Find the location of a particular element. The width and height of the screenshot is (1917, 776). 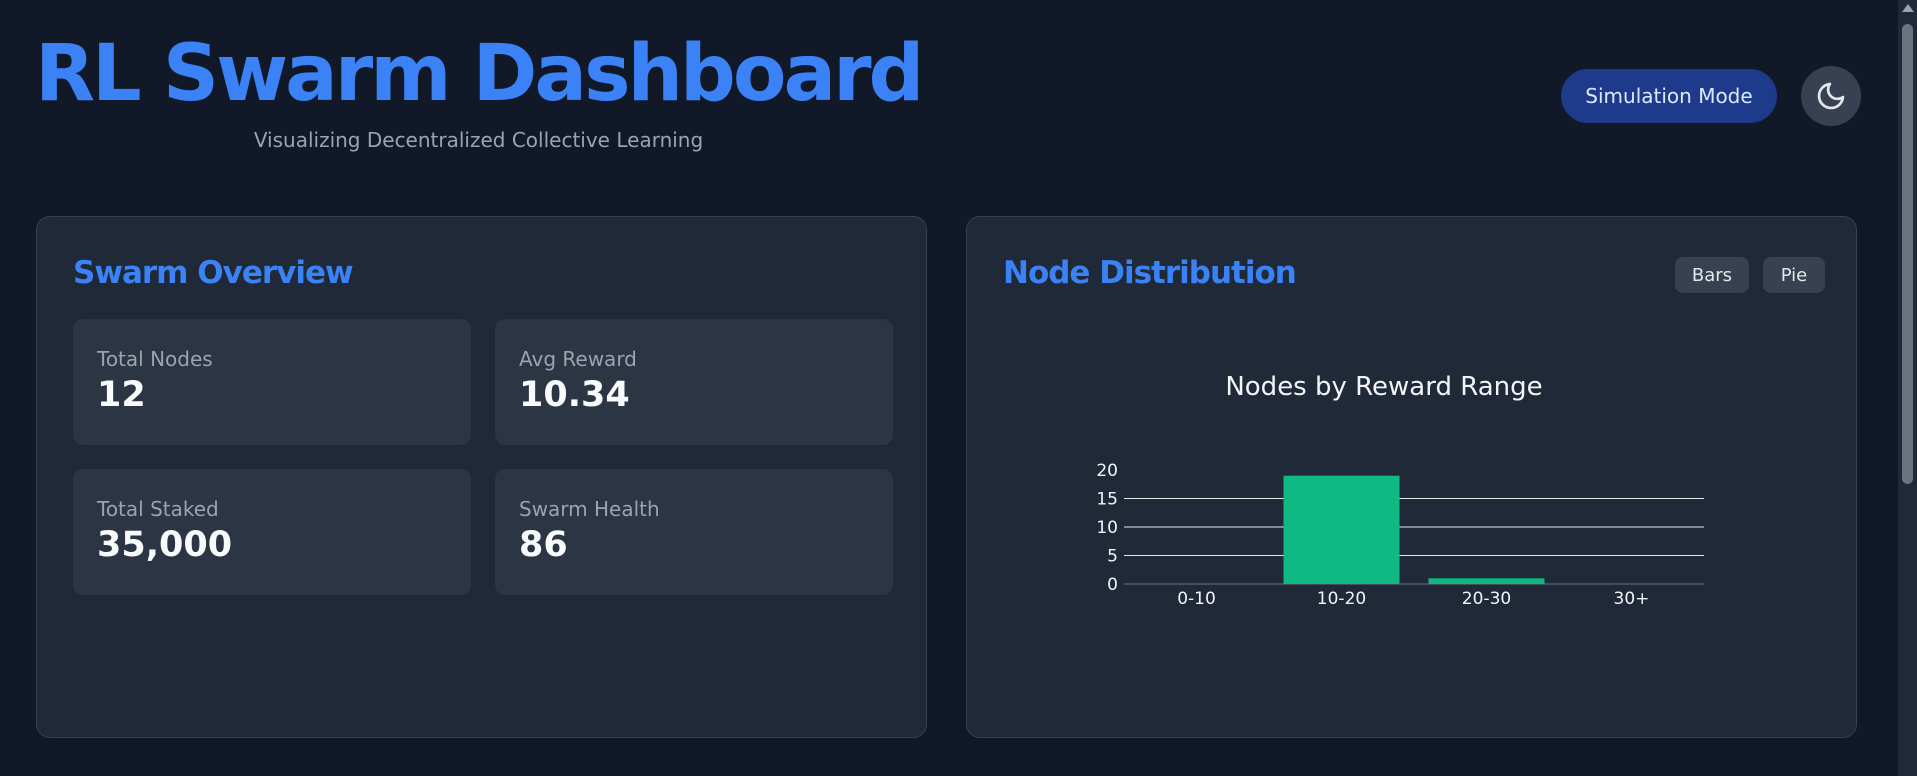

stat-total-staked: Total Staked 35,000 is located at coordinates (272, 532).